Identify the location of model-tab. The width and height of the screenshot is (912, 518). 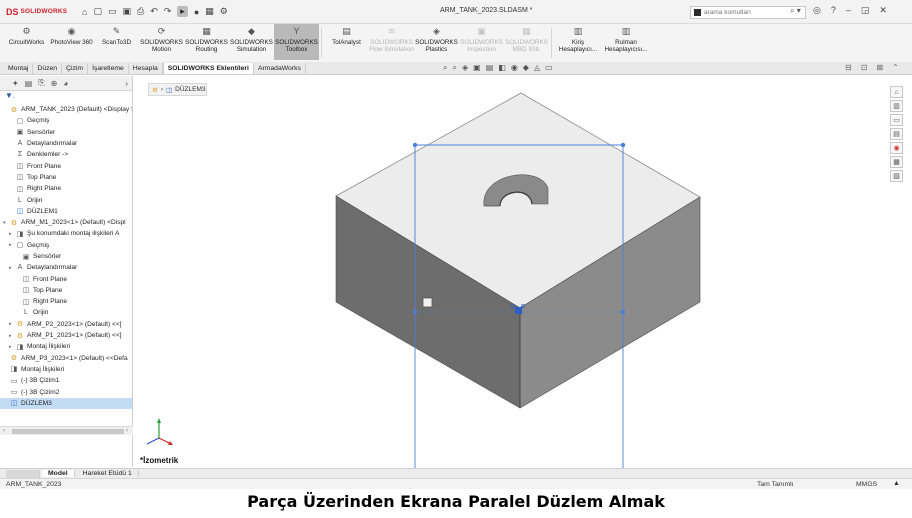
(23, 473).